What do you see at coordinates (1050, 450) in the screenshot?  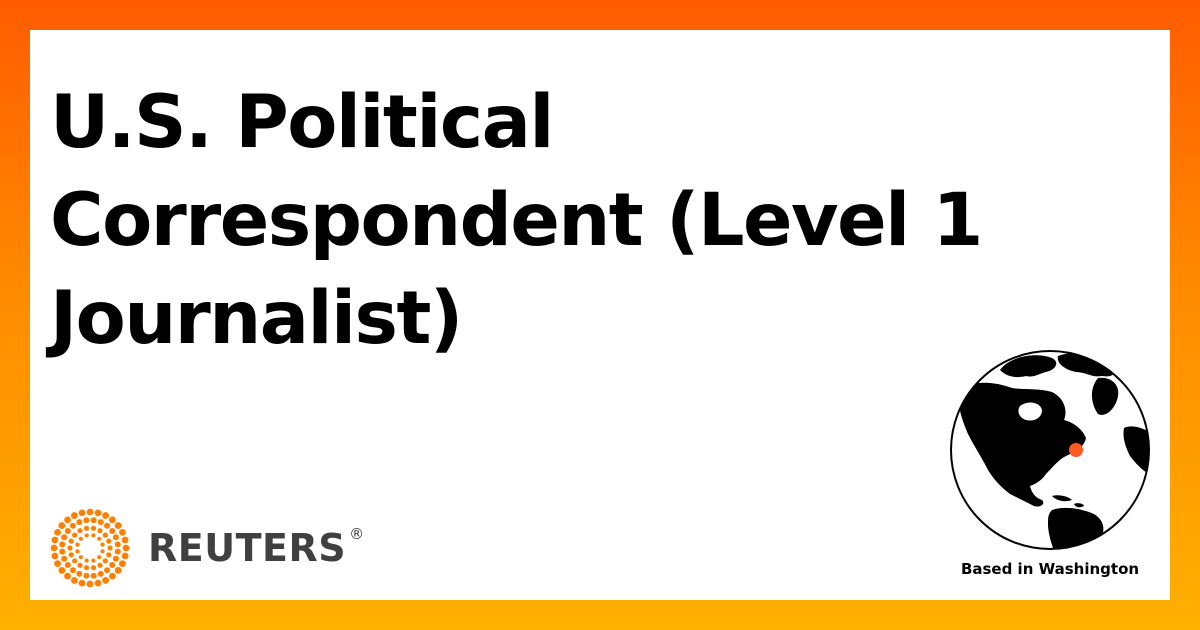 I see `globe-icon` at bounding box center [1050, 450].